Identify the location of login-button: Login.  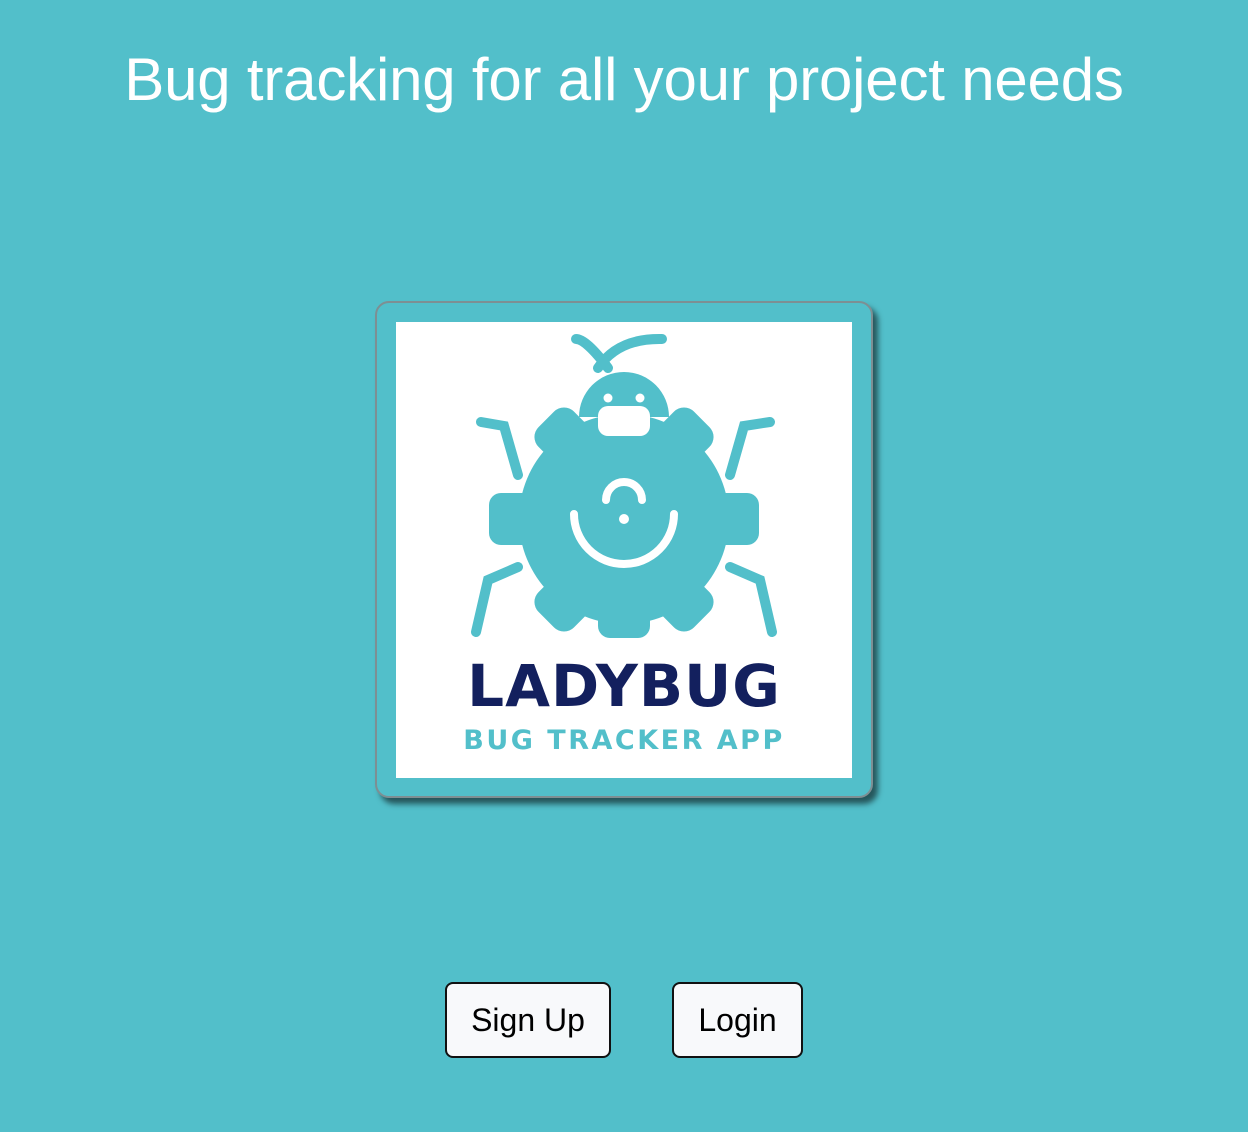
(737, 1020).